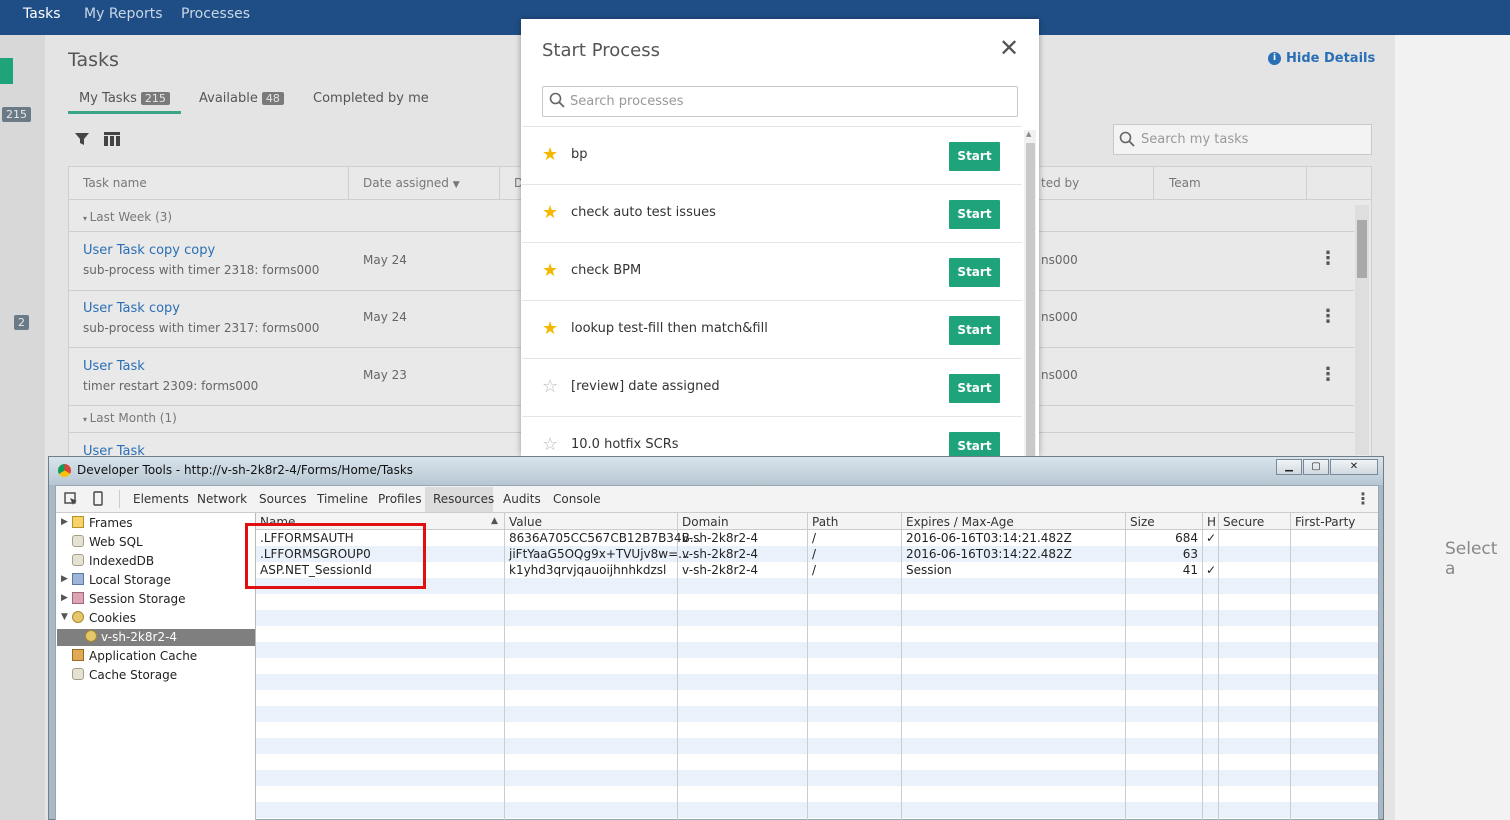 This screenshot has height=820, width=1510. I want to click on tree-item-web-sql: Web SQL, so click(116, 542).